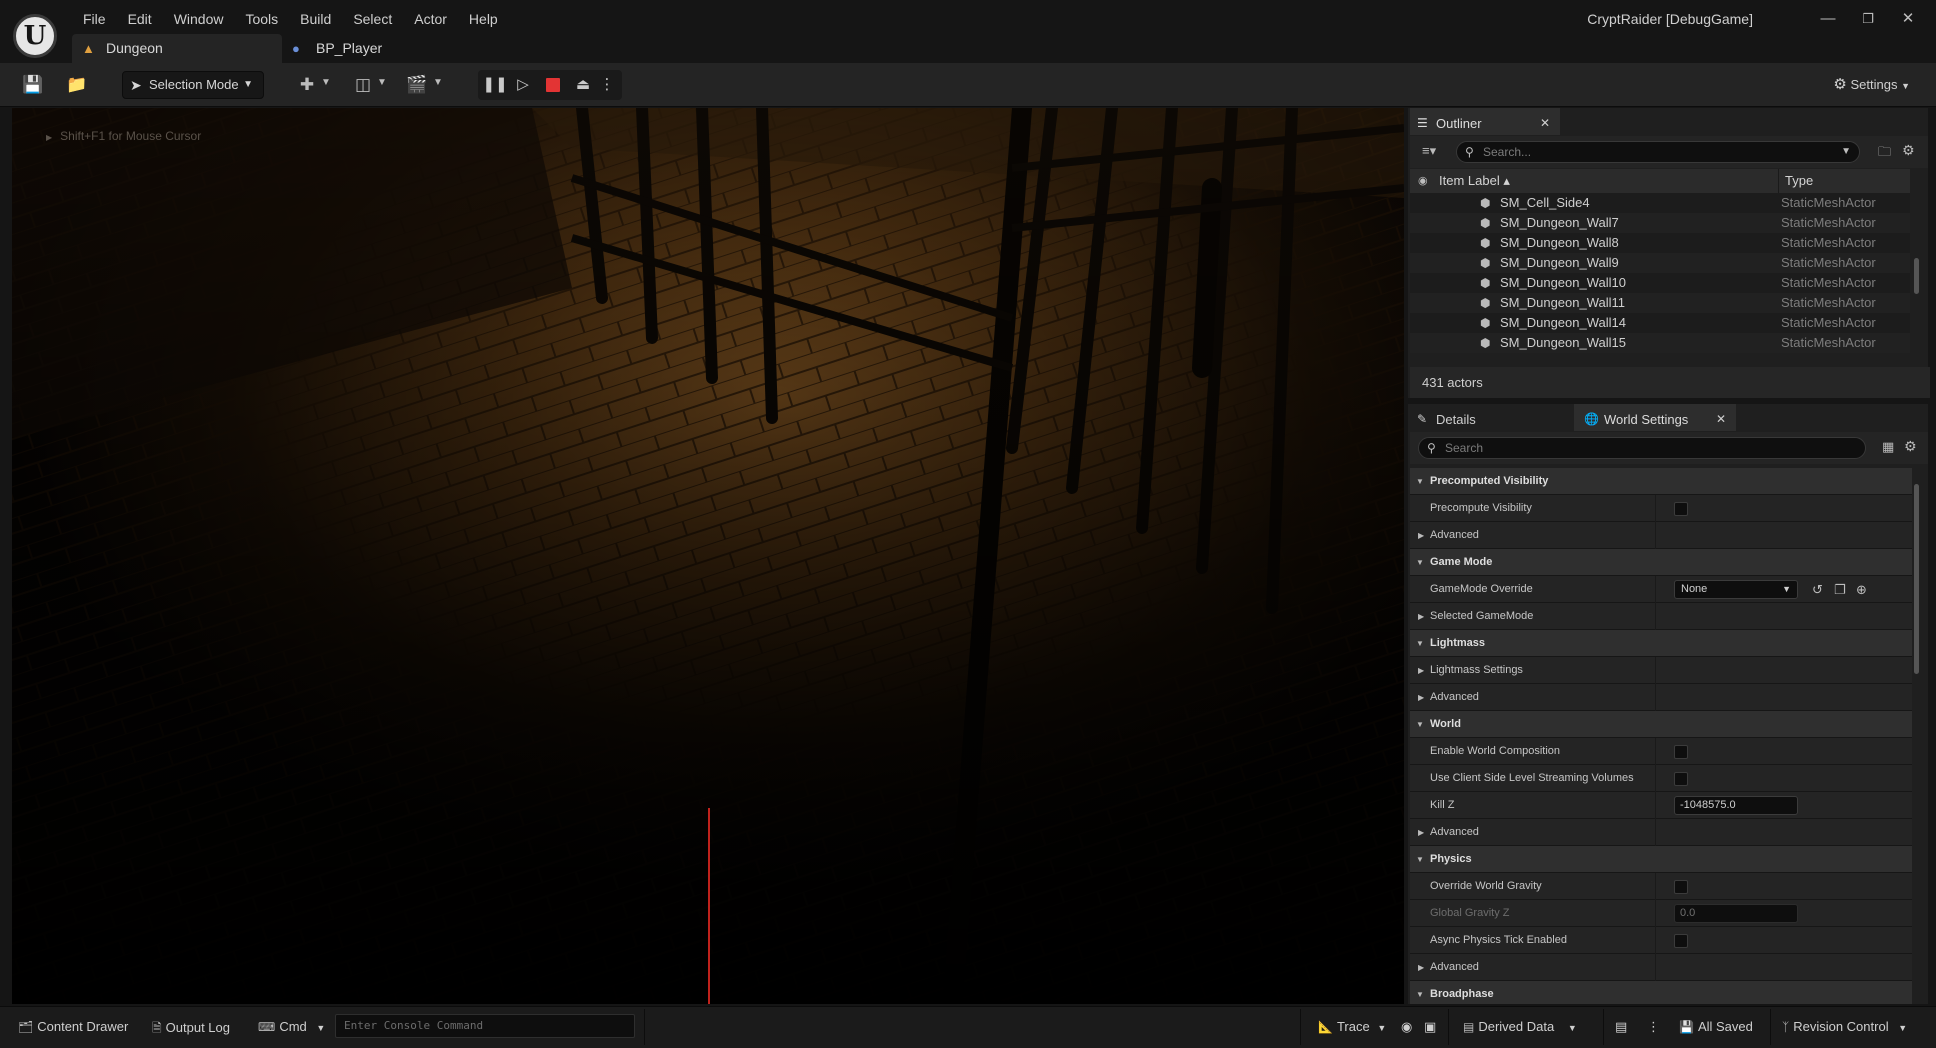  Describe the element at coordinates (1871, 84) in the screenshot. I see `settings-button: ⚙ Settings ▼` at that location.